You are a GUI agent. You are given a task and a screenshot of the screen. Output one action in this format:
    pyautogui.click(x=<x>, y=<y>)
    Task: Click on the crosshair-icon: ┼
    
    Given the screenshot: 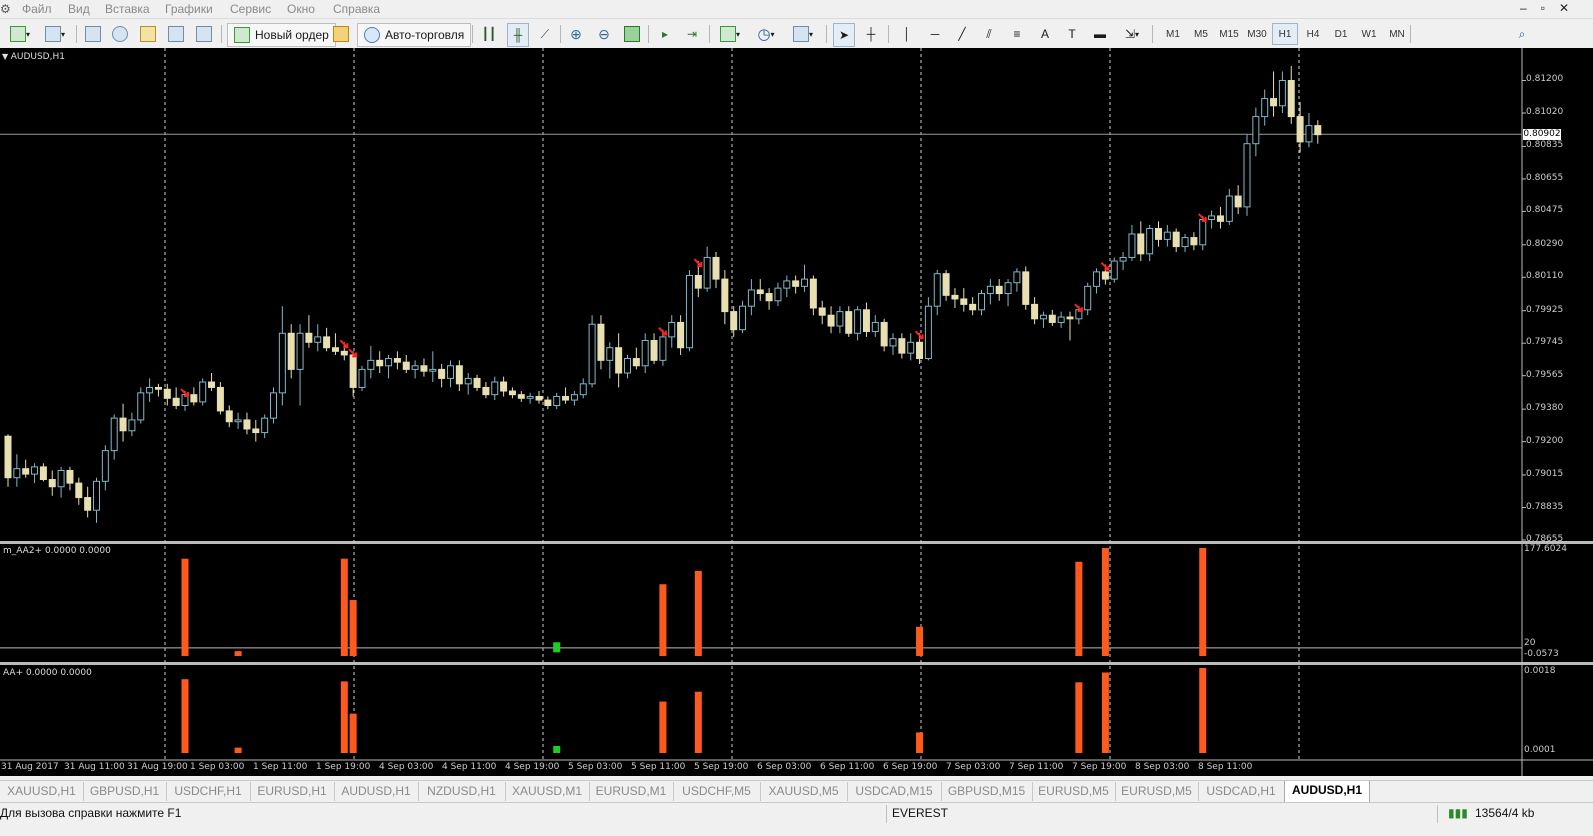 What is the action you would take?
    pyautogui.click(x=871, y=34)
    